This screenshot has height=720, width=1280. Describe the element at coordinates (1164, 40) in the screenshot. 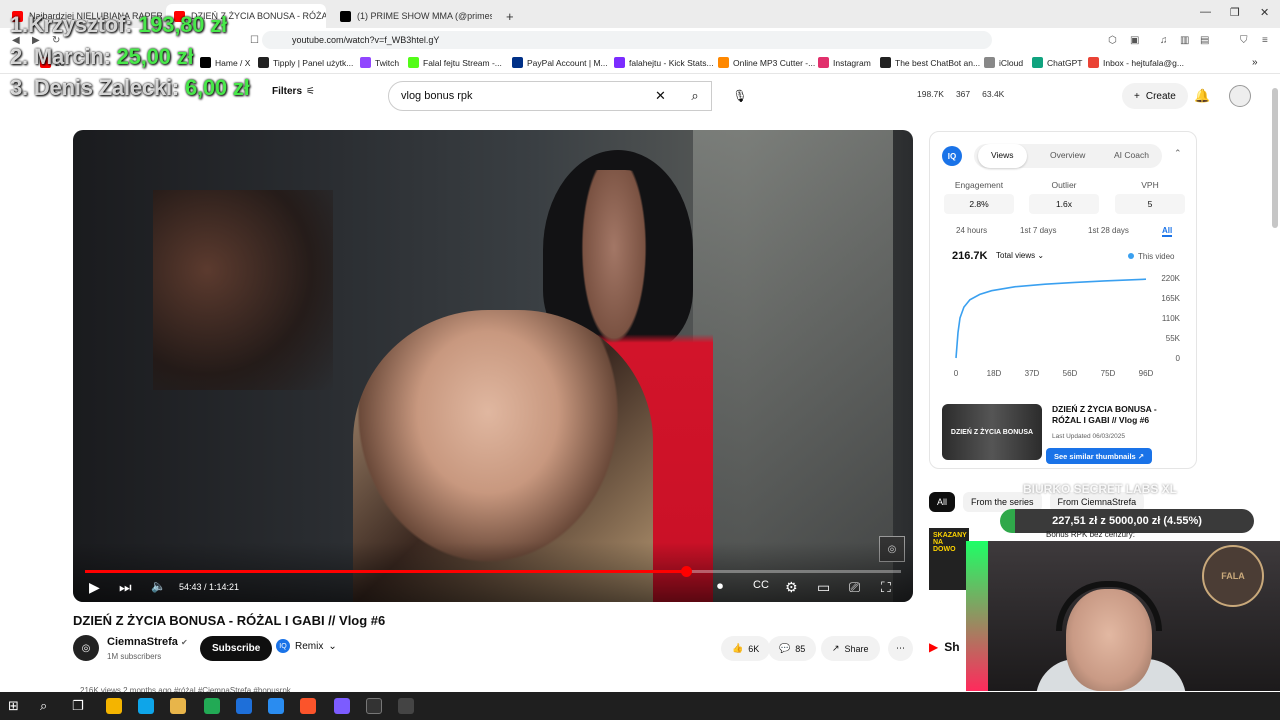

I see `media-icon: ♫` at that location.